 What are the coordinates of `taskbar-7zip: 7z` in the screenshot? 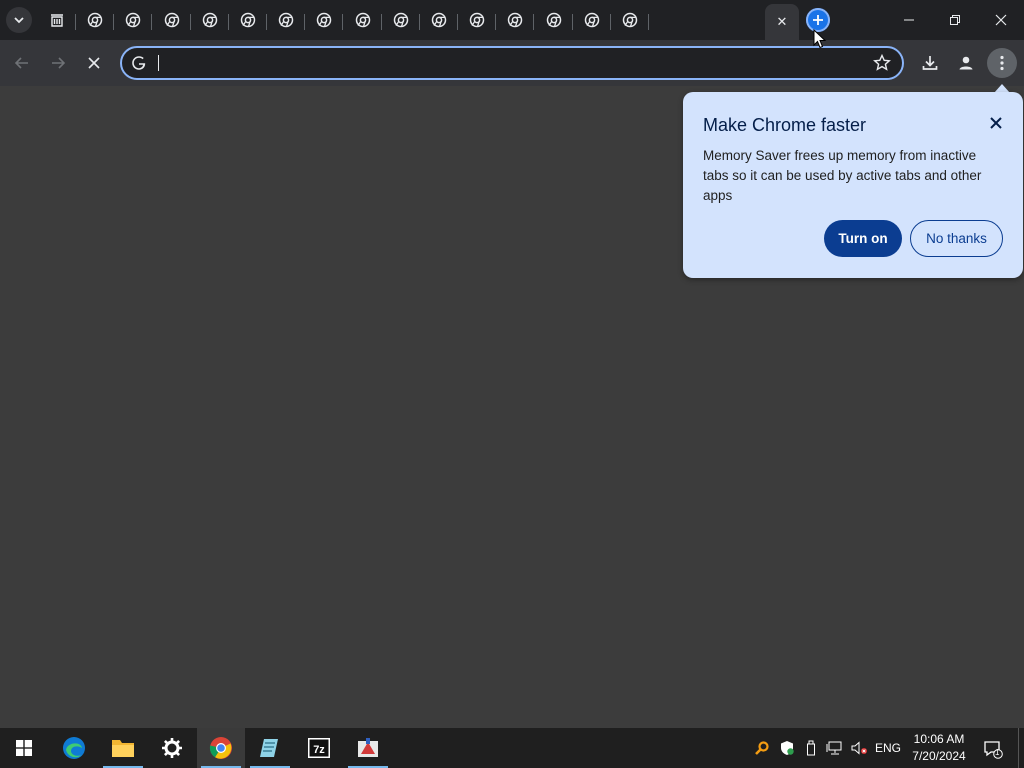 It's located at (319, 748).